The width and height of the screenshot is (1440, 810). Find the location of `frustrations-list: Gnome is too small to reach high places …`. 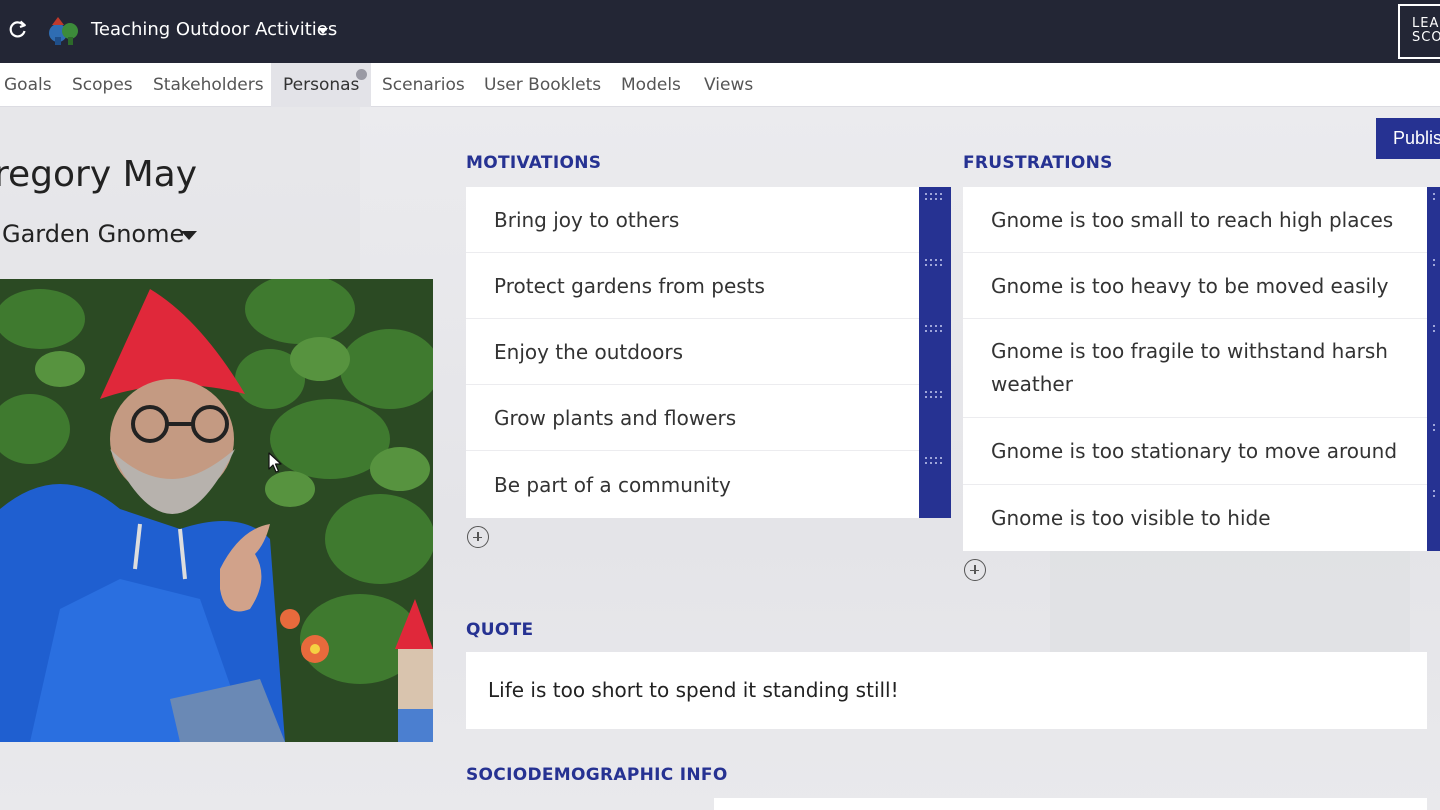

frustrations-list: Gnome is too small to reach high places … is located at coordinates (1195, 369).